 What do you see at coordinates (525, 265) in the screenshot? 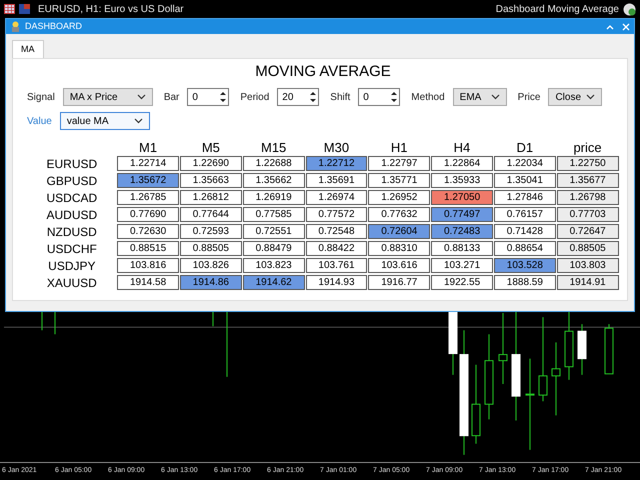
I see `value-cell: 103.528` at bounding box center [525, 265].